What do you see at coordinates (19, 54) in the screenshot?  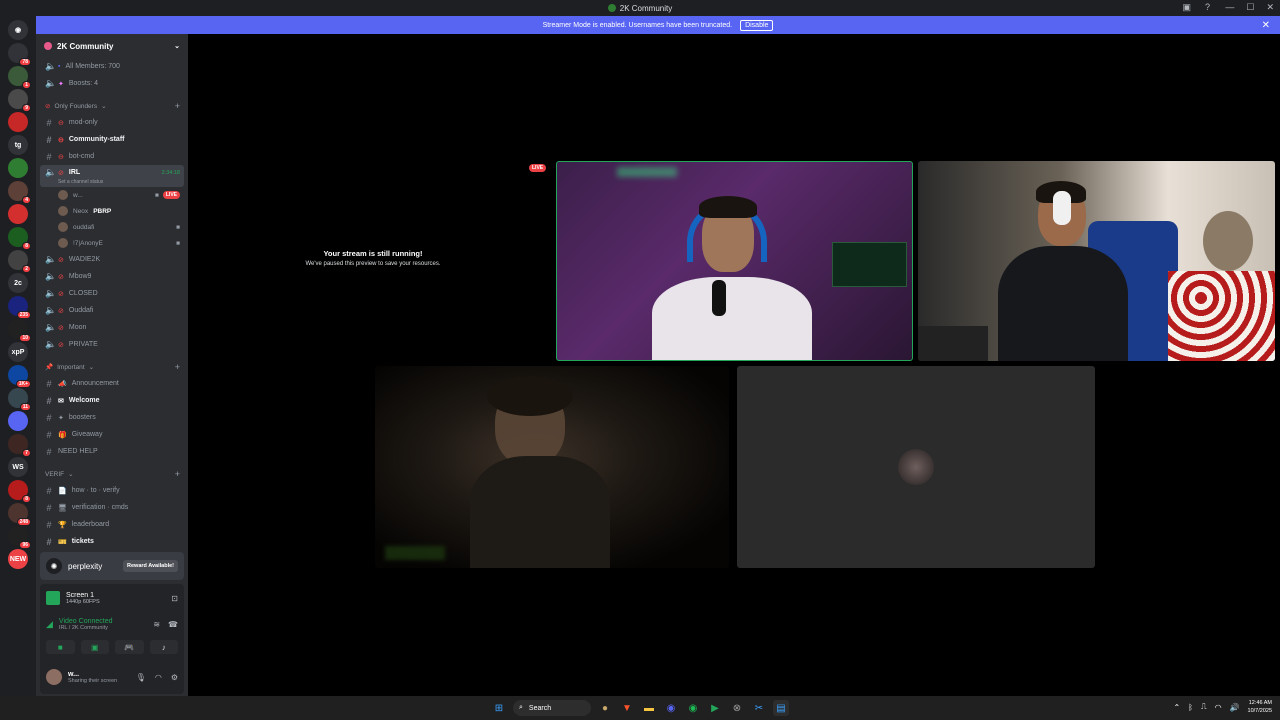 I see `server-icon: 78` at bounding box center [19, 54].